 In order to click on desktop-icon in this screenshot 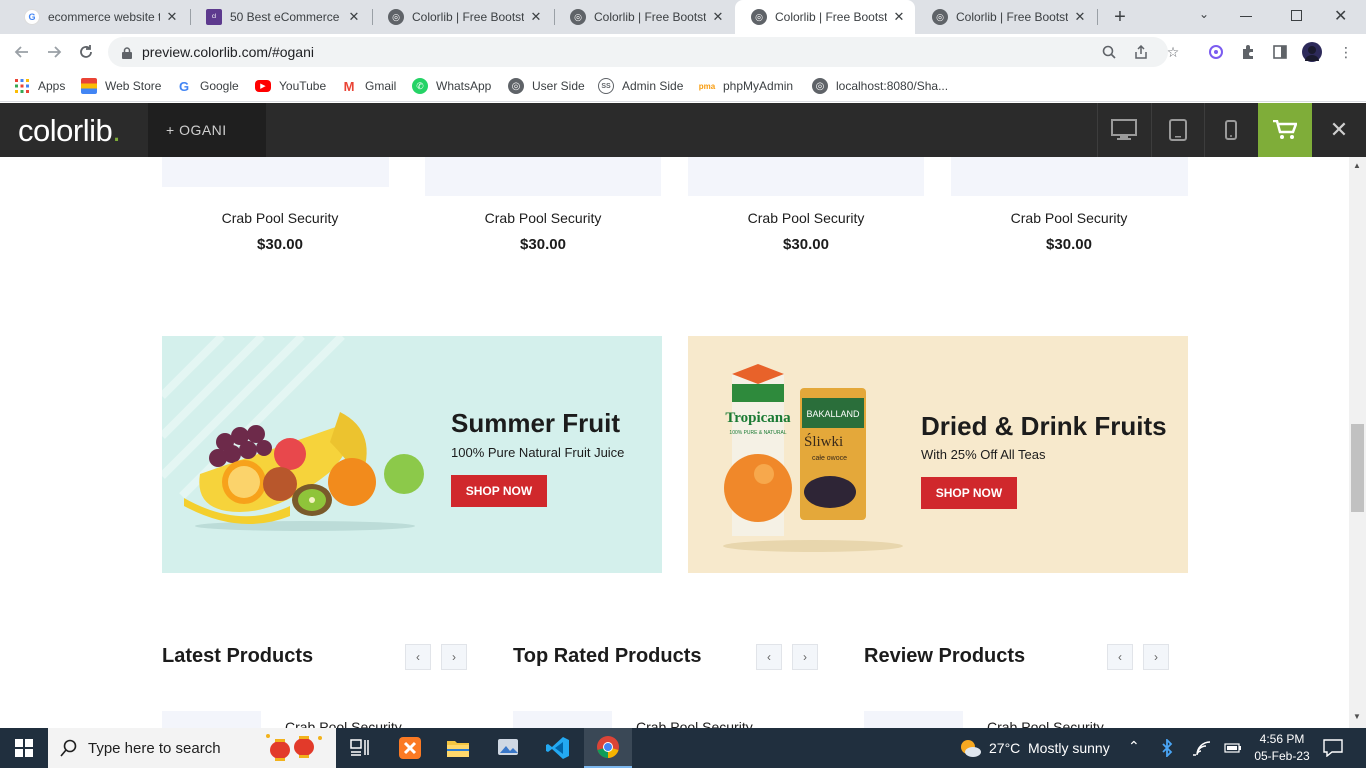, I will do `click(1124, 129)`.